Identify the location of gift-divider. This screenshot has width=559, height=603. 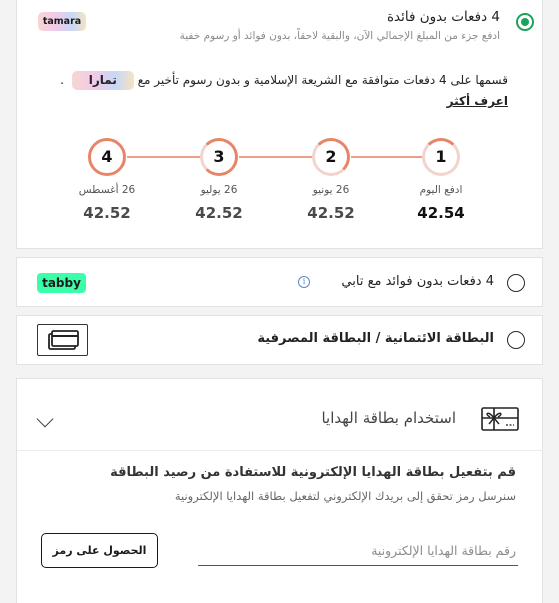
(279, 450).